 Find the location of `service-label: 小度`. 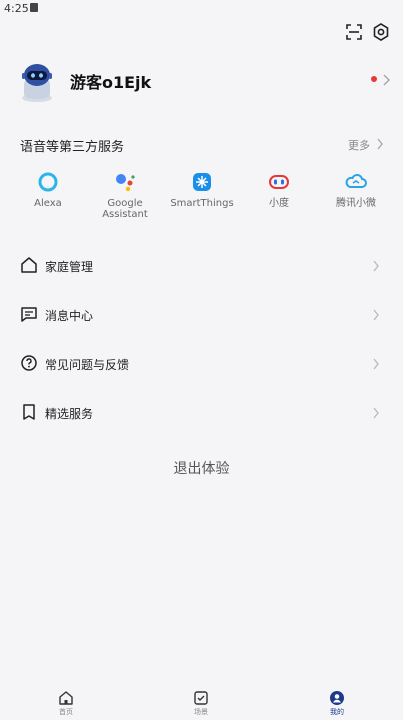

service-label: 小度 is located at coordinates (279, 203).